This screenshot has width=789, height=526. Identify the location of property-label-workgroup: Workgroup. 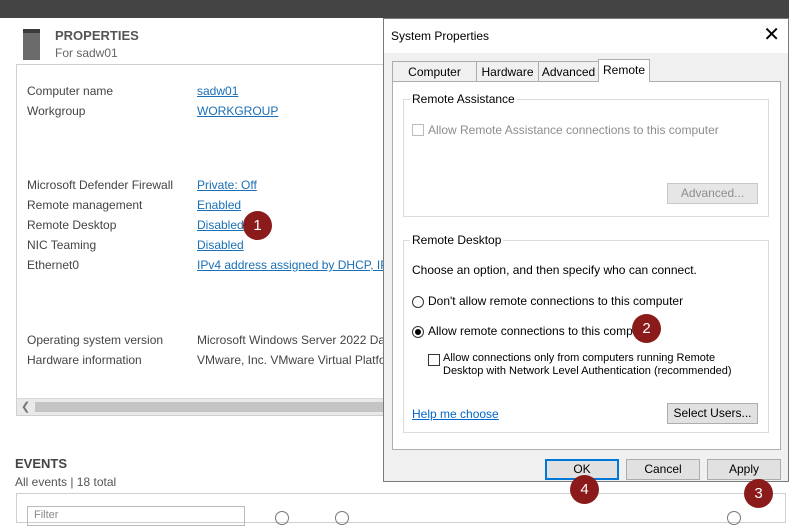
(56, 111).